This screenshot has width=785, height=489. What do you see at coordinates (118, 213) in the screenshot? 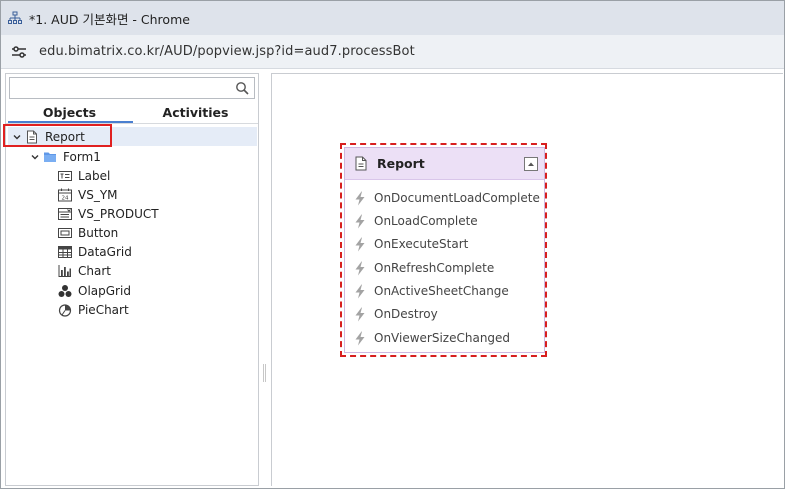
I see `tree-item-label: VS_PRODUCT` at bounding box center [118, 213].